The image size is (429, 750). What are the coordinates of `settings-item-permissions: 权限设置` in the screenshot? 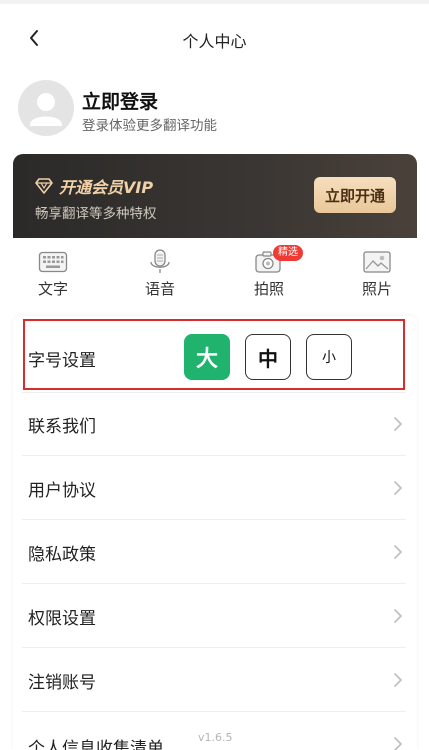 It's located at (214, 616).